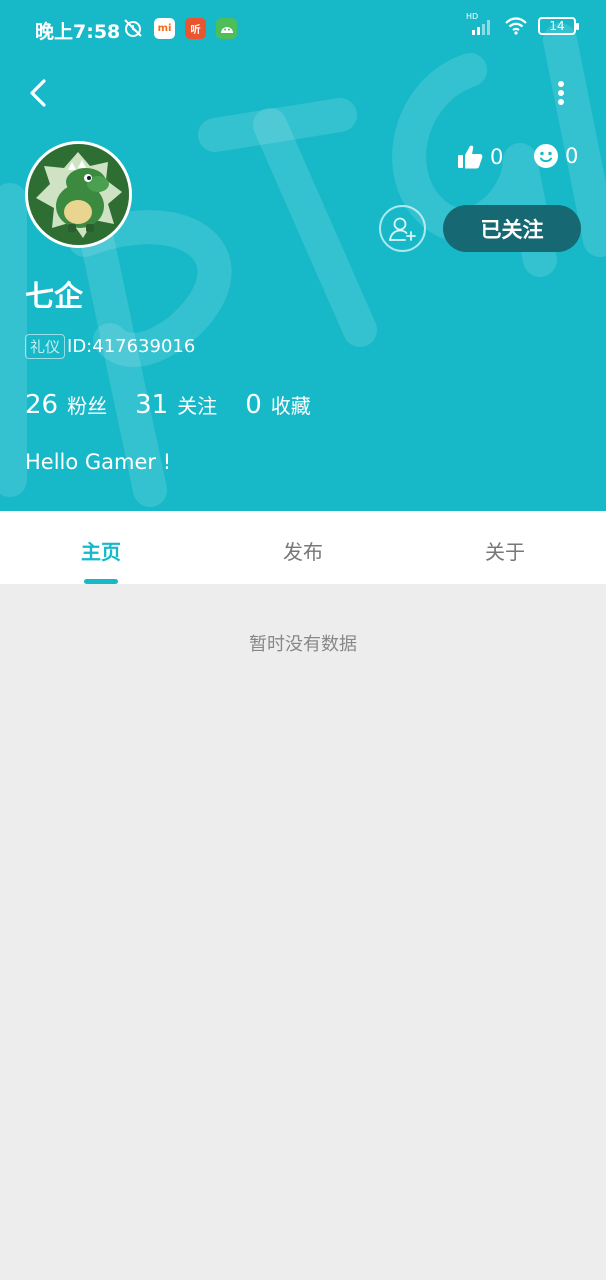  I want to click on android-head-icon, so click(226, 30).